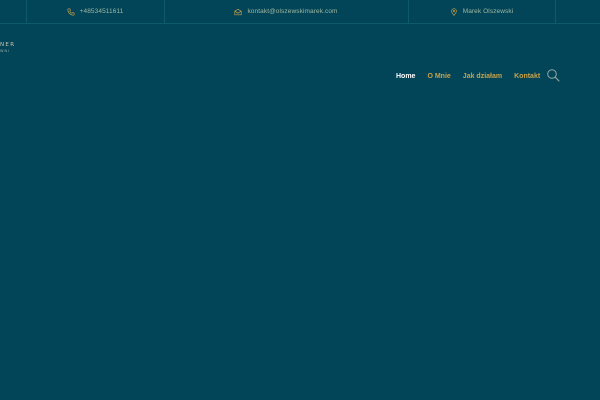 The image size is (600, 400). I want to click on main-navigation: Home O Mnie Jak działam Kontakt, so click(474, 76).